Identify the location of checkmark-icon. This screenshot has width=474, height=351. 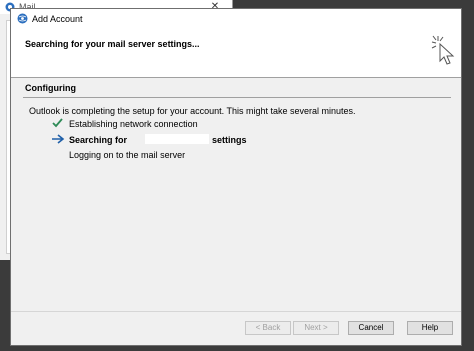
(57, 123).